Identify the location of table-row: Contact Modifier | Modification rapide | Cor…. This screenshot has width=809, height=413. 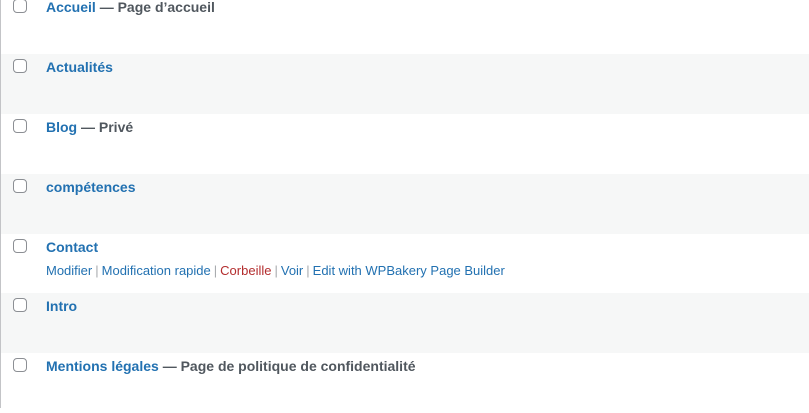
(405, 264).